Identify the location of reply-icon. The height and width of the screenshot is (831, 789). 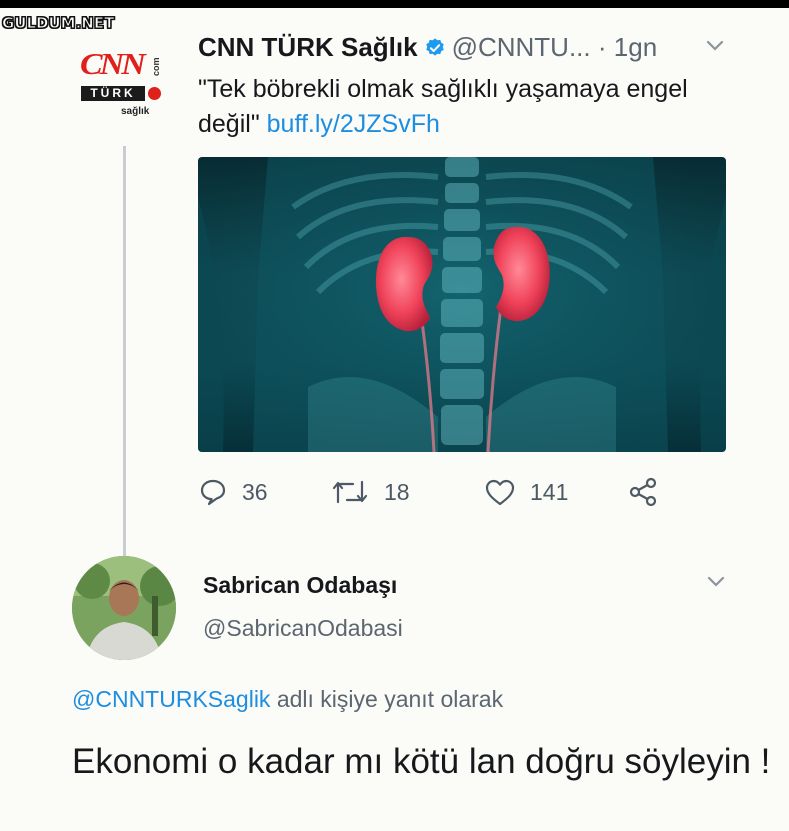
(213, 492).